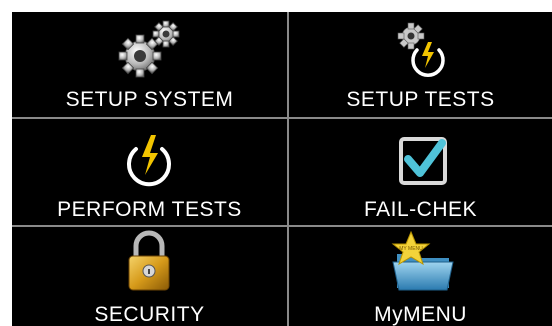  What do you see at coordinates (149, 260) in the screenshot?
I see `padlock-icon` at bounding box center [149, 260].